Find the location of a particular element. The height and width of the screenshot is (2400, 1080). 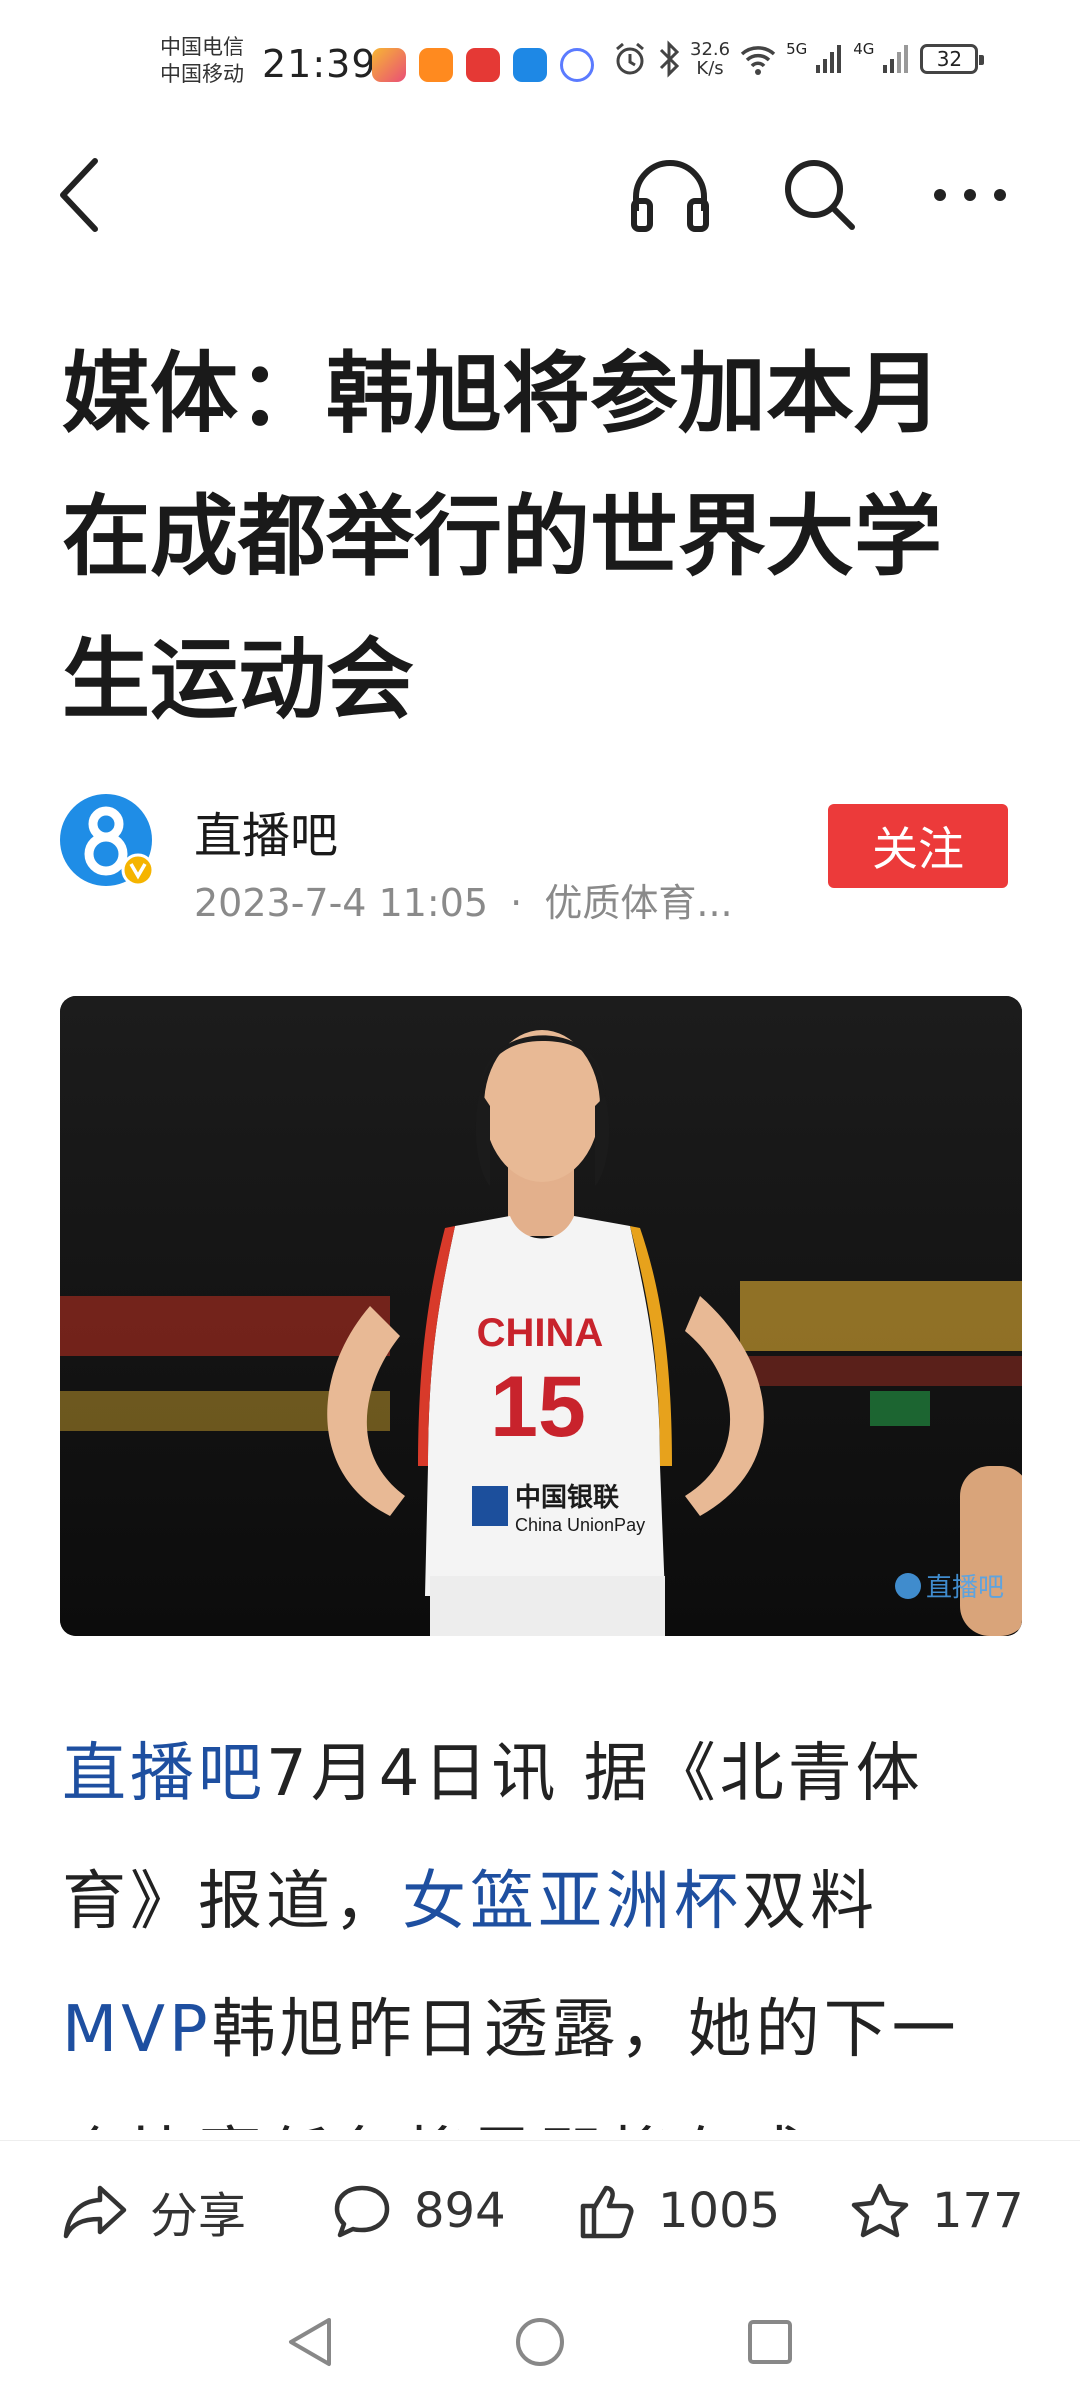

link-mvp: MVP is located at coordinates (137, 2030).